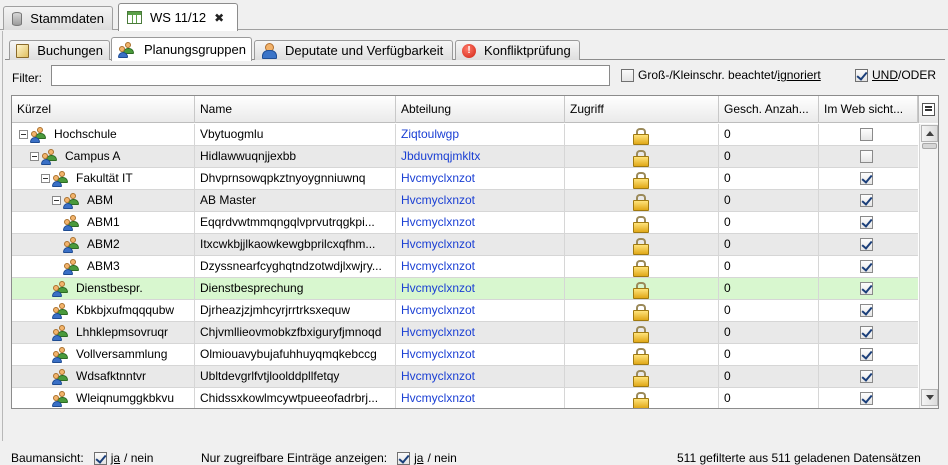 The height and width of the screenshot is (465, 948). I want to click on column-header-kuerzel: Kürzel, so click(103, 109).